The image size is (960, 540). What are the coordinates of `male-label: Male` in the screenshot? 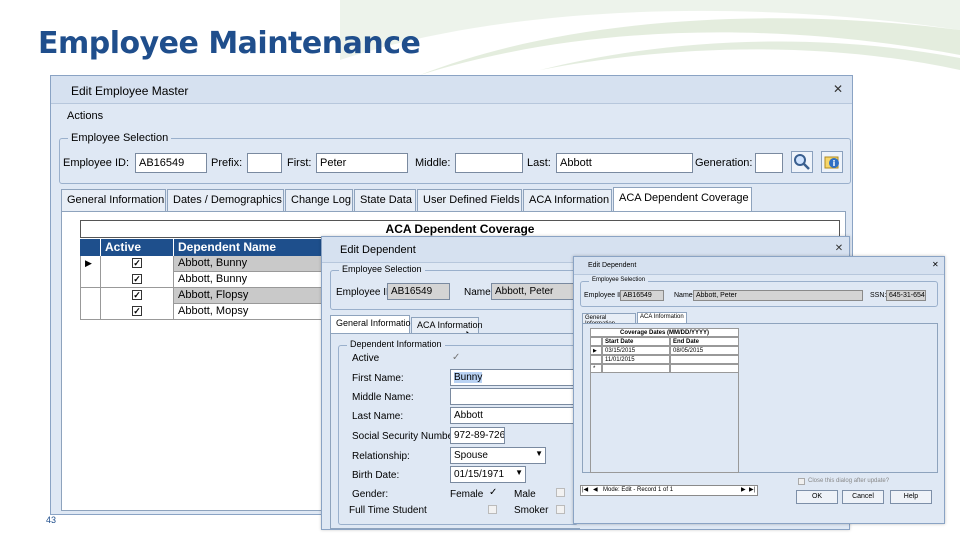 It's located at (525, 494).